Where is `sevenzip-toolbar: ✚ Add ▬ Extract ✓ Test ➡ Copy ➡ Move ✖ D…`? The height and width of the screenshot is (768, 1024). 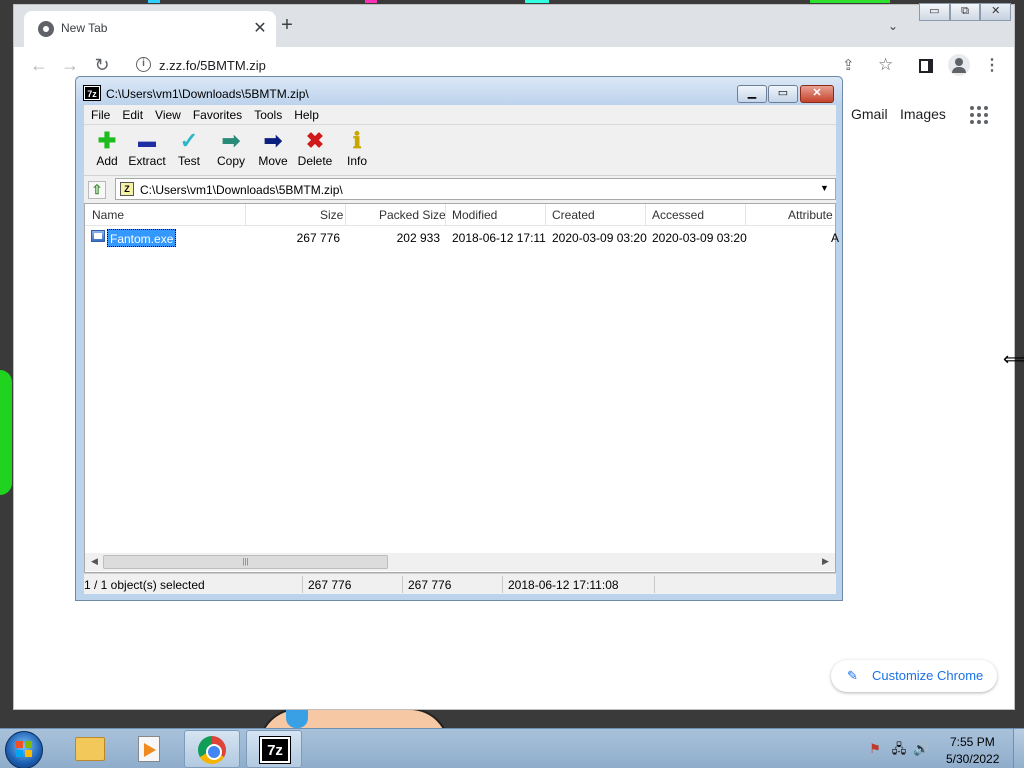
sevenzip-toolbar: ✚ Add ▬ Extract ✓ Test ➡ Copy ➡ Move ✖ D… is located at coordinates (460, 151).